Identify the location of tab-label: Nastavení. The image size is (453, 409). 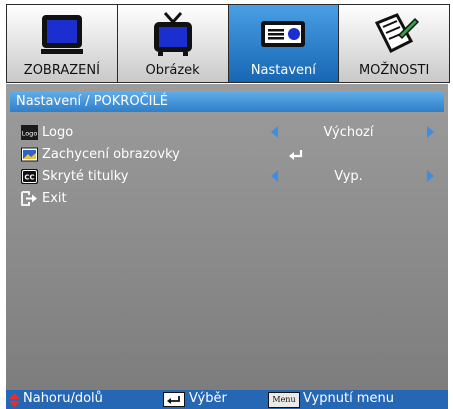
(283, 70).